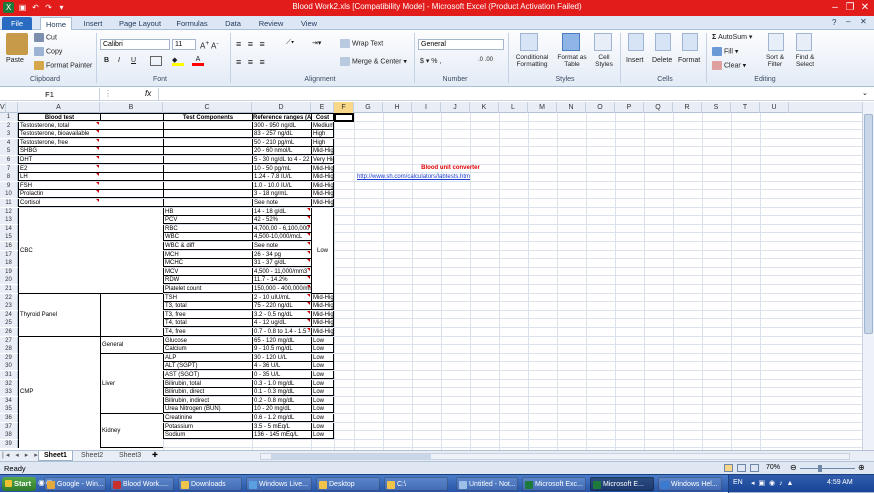 The width and height of the screenshot is (874, 493). Describe the element at coordinates (17, 44) in the screenshot. I see `paste-icon` at that location.